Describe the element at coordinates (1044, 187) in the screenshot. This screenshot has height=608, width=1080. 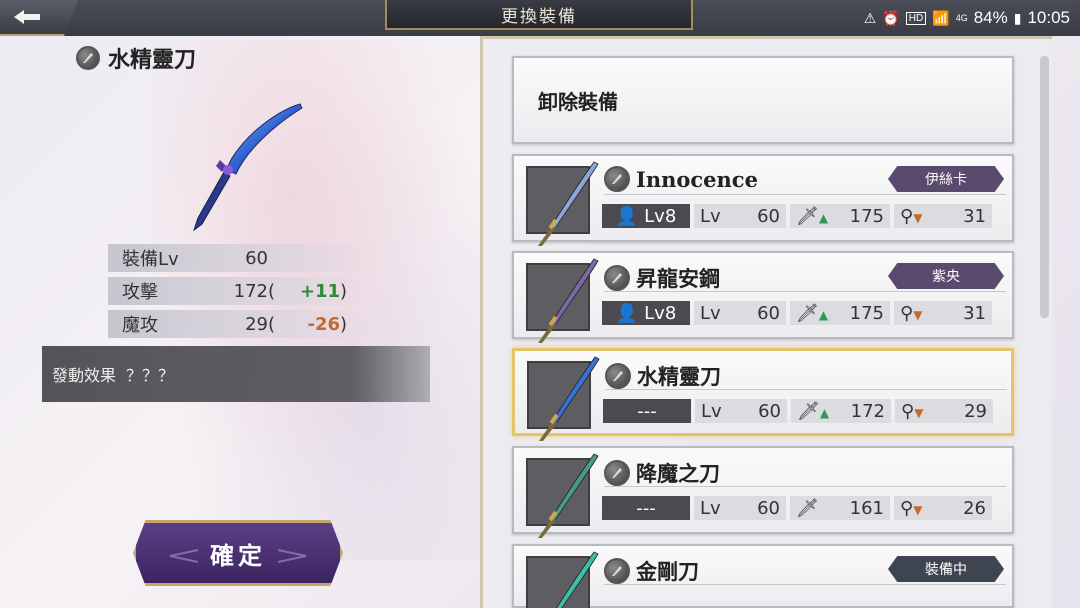
I see `list-scrollbar` at that location.